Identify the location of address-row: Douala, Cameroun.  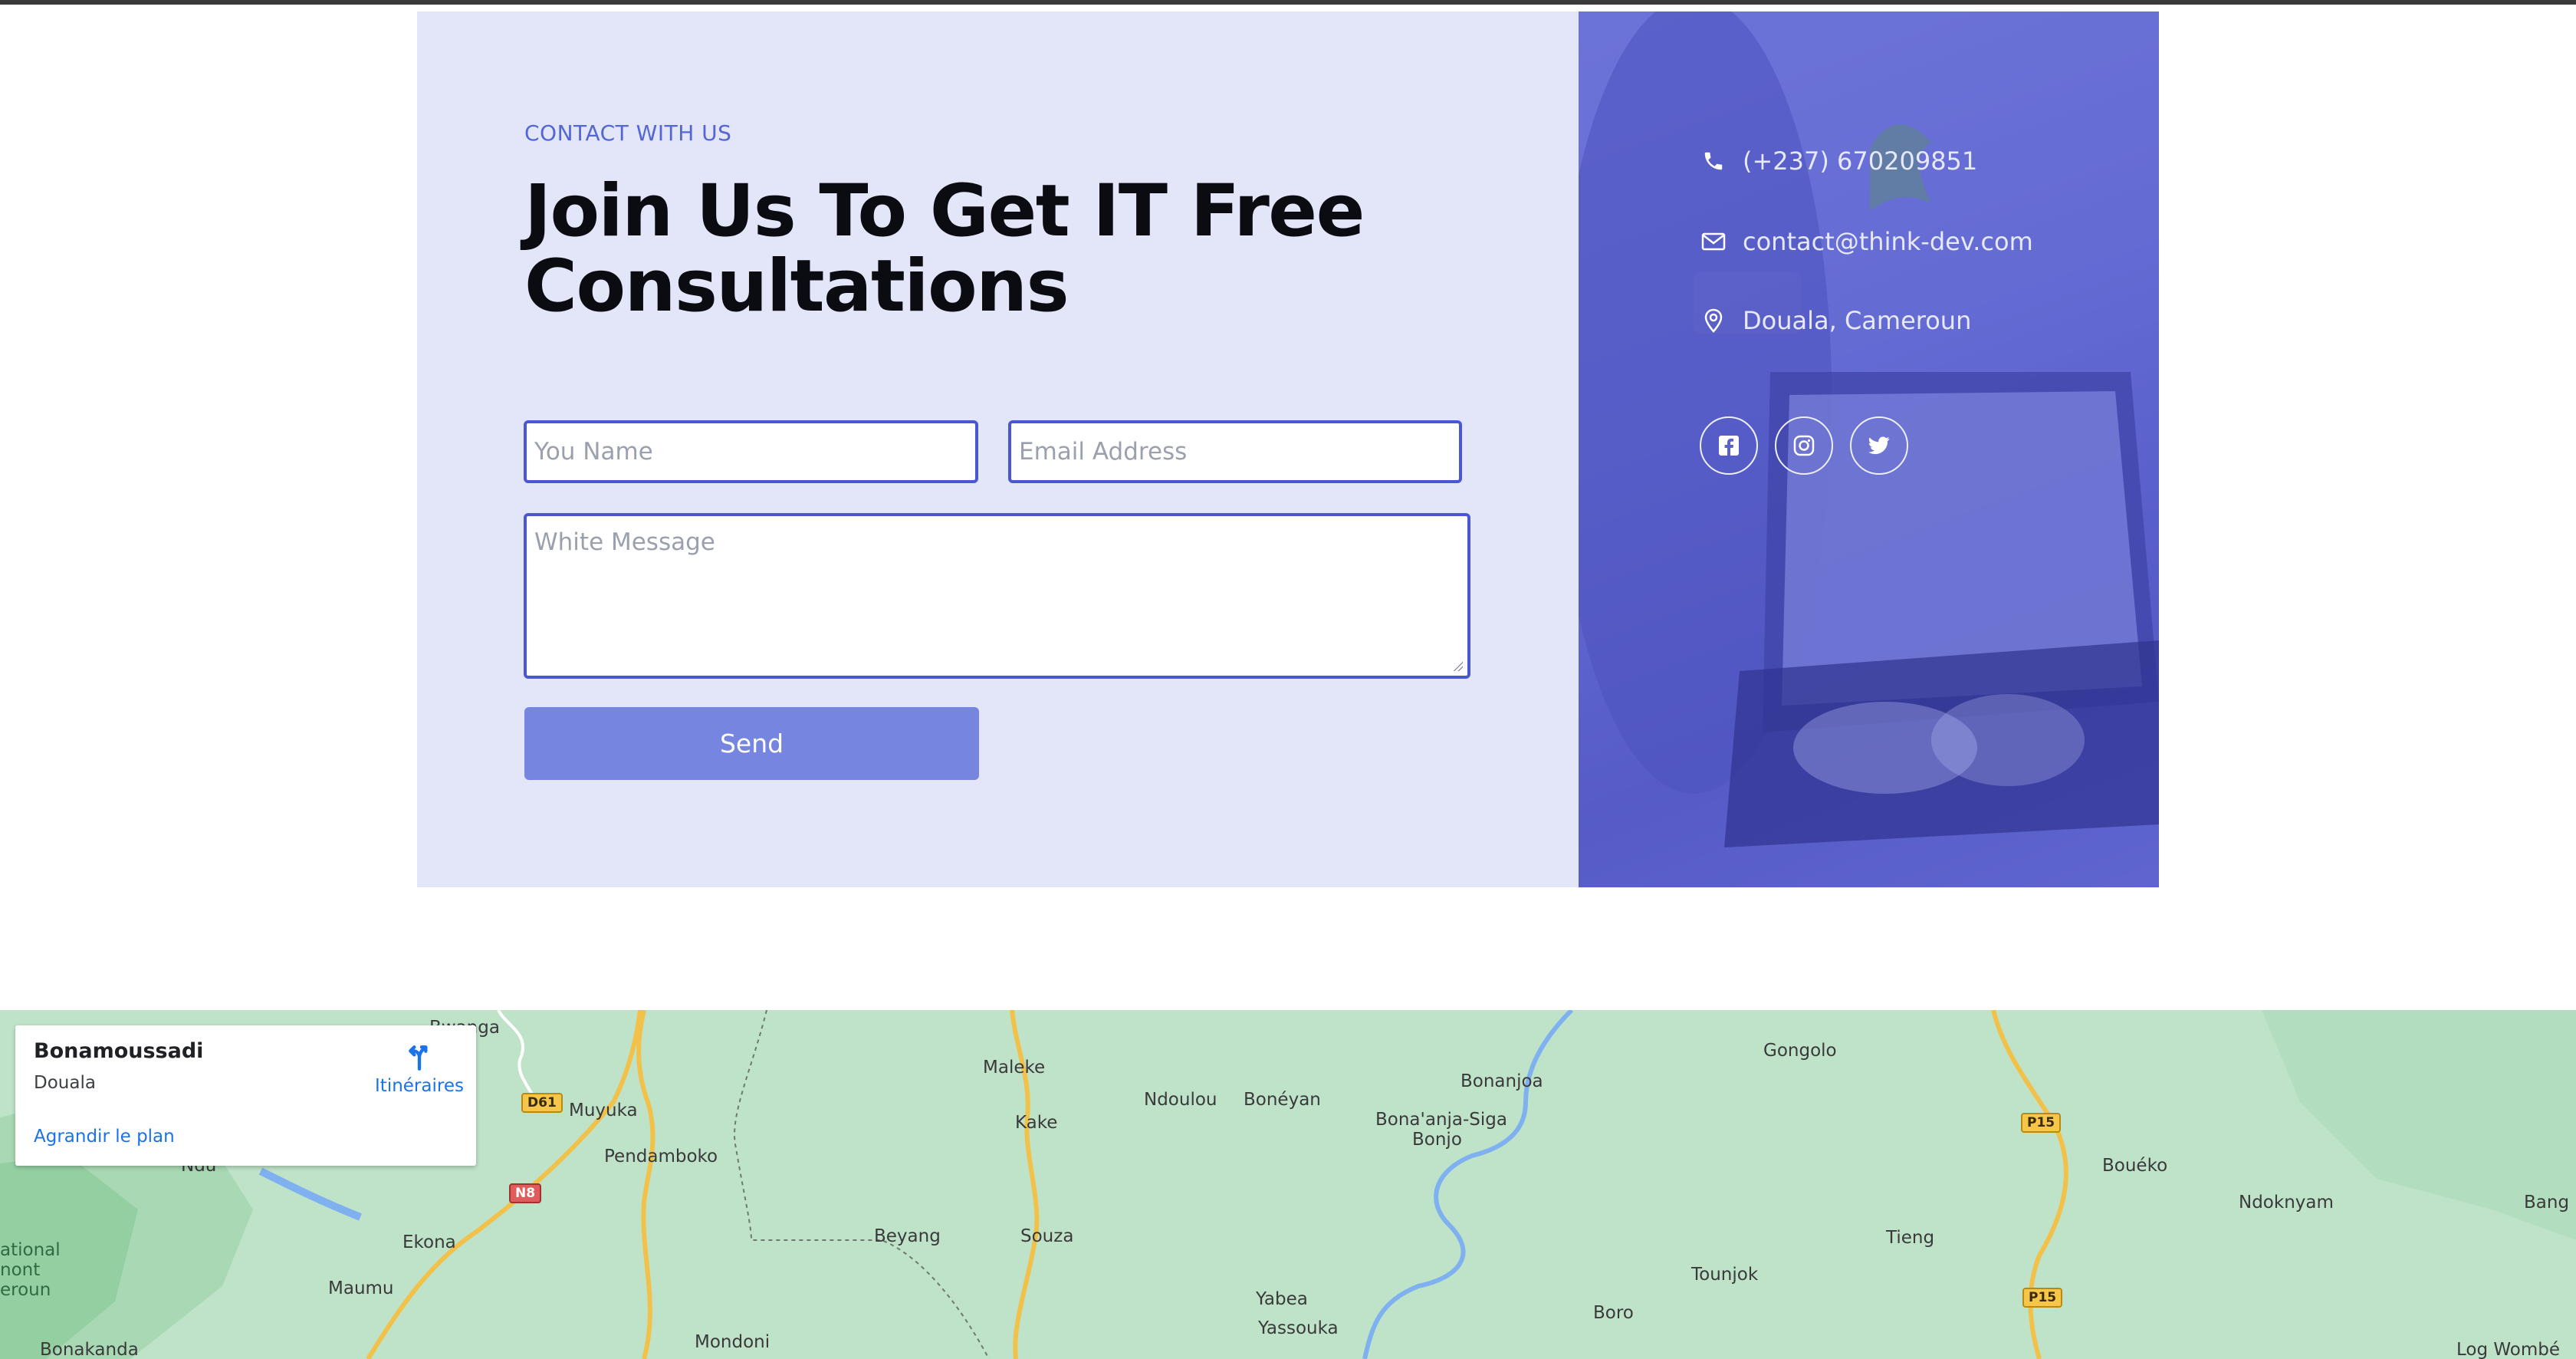
(1836, 320).